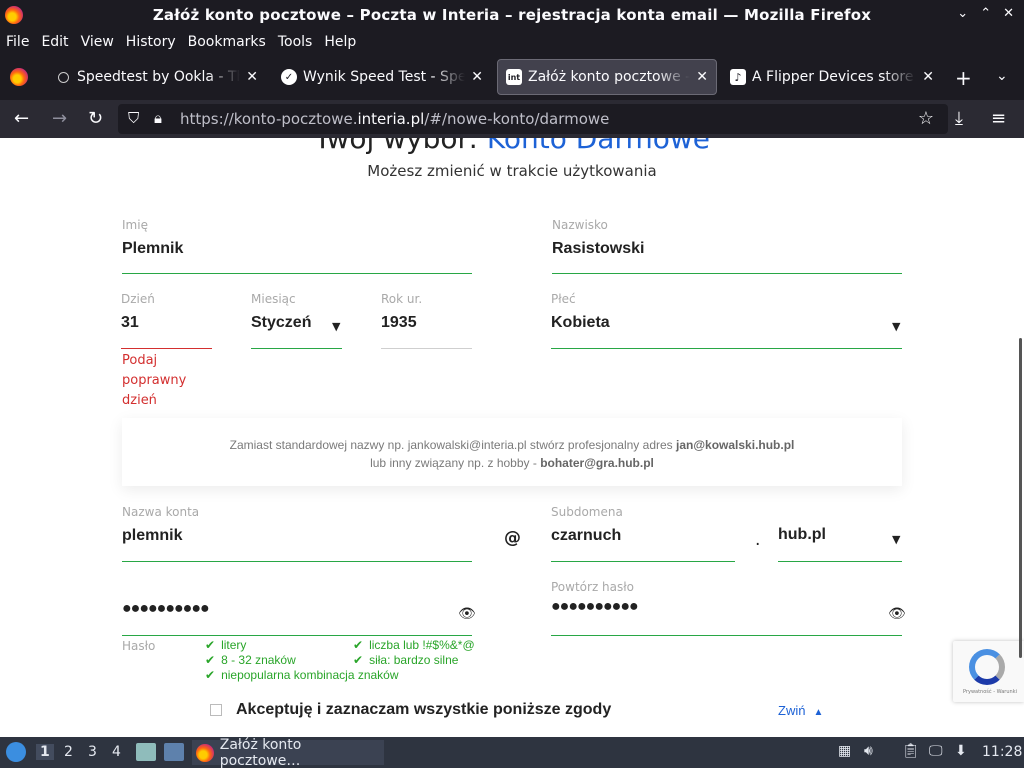  Describe the element at coordinates (116, 752) in the screenshot. I see `workspace-4: 4` at that location.